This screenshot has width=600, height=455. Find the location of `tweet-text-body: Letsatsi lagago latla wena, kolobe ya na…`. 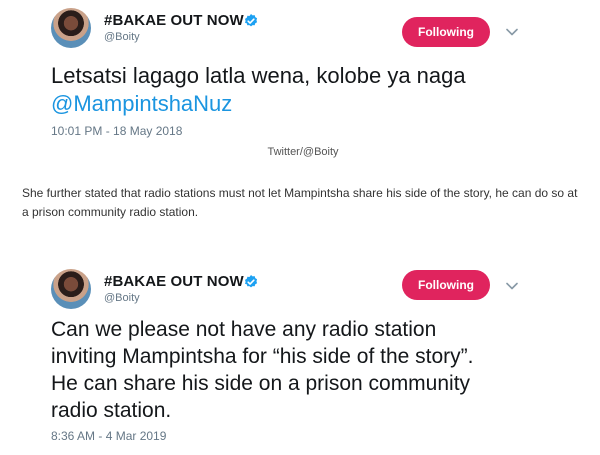

tweet-text-body: Letsatsi lagago latla wena, kolobe ya na… is located at coordinates (258, 75).